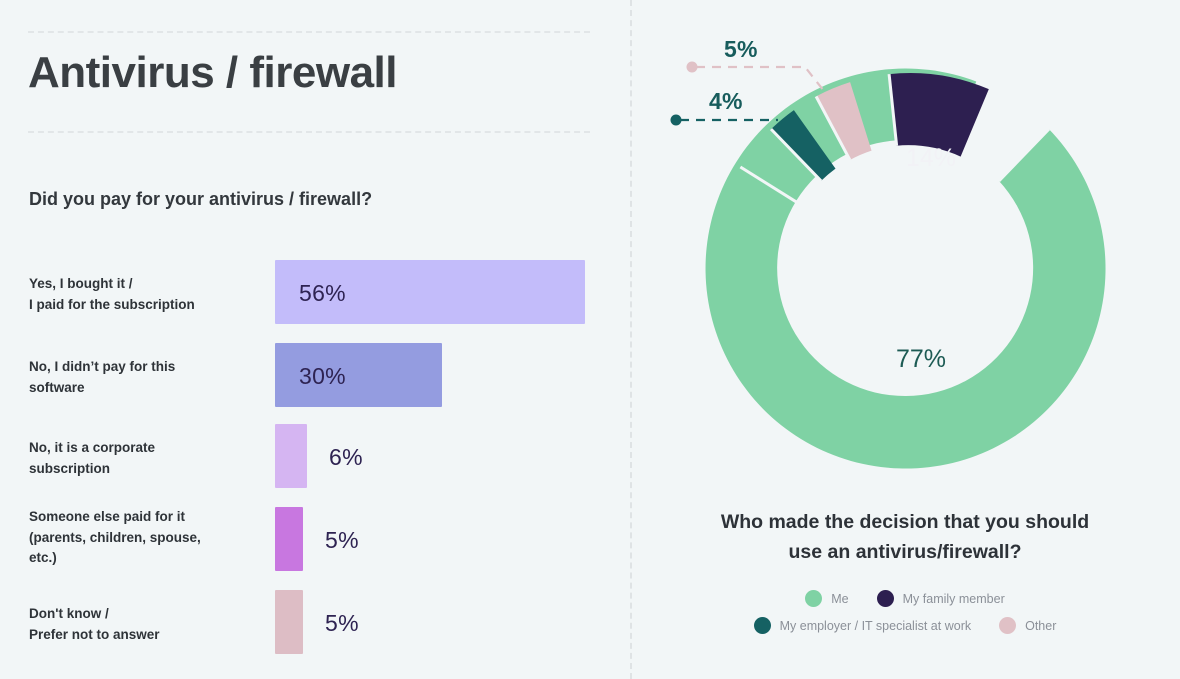 The height and width of the screenshot is (679, 1180). What do you see at coordinates (921, 359) in the screenshot?
I see `donut-value-me: 77%` at bounding box center [921, 359].